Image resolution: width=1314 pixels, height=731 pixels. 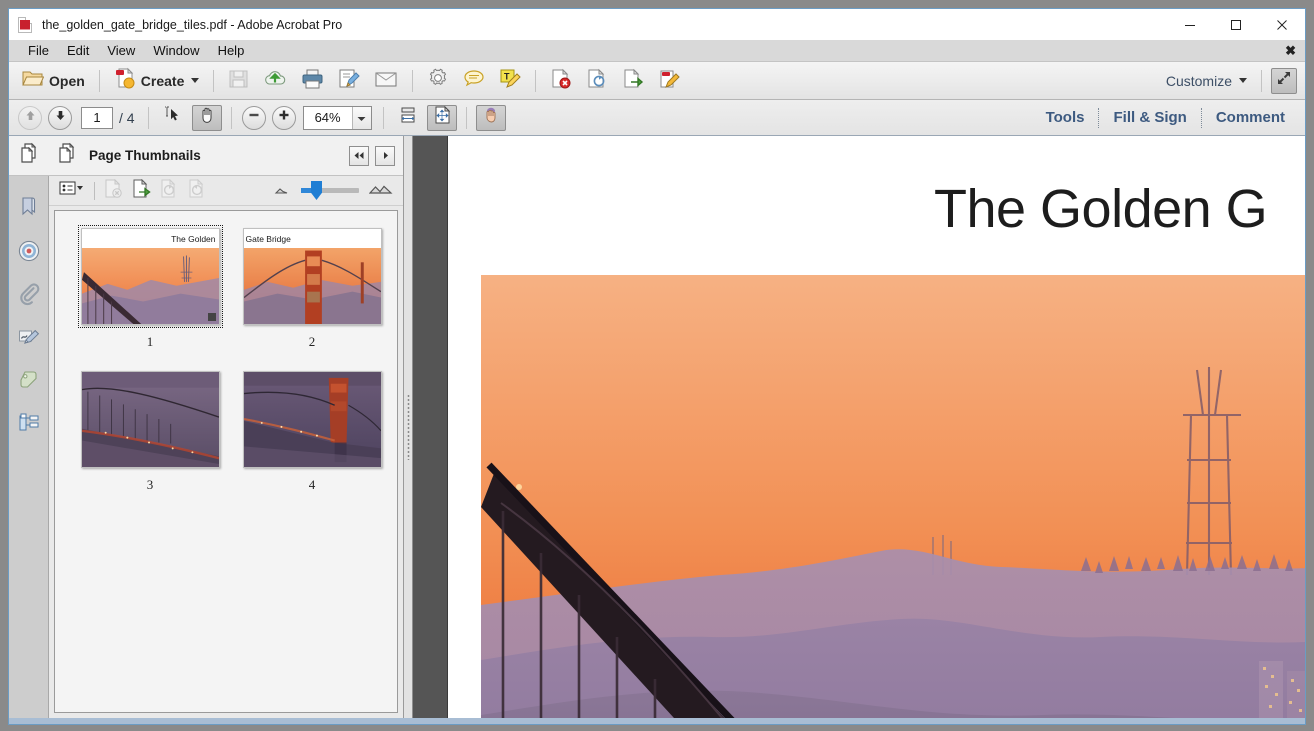 I want to click on sidebar-item-layers, so click(x=29, y=382).